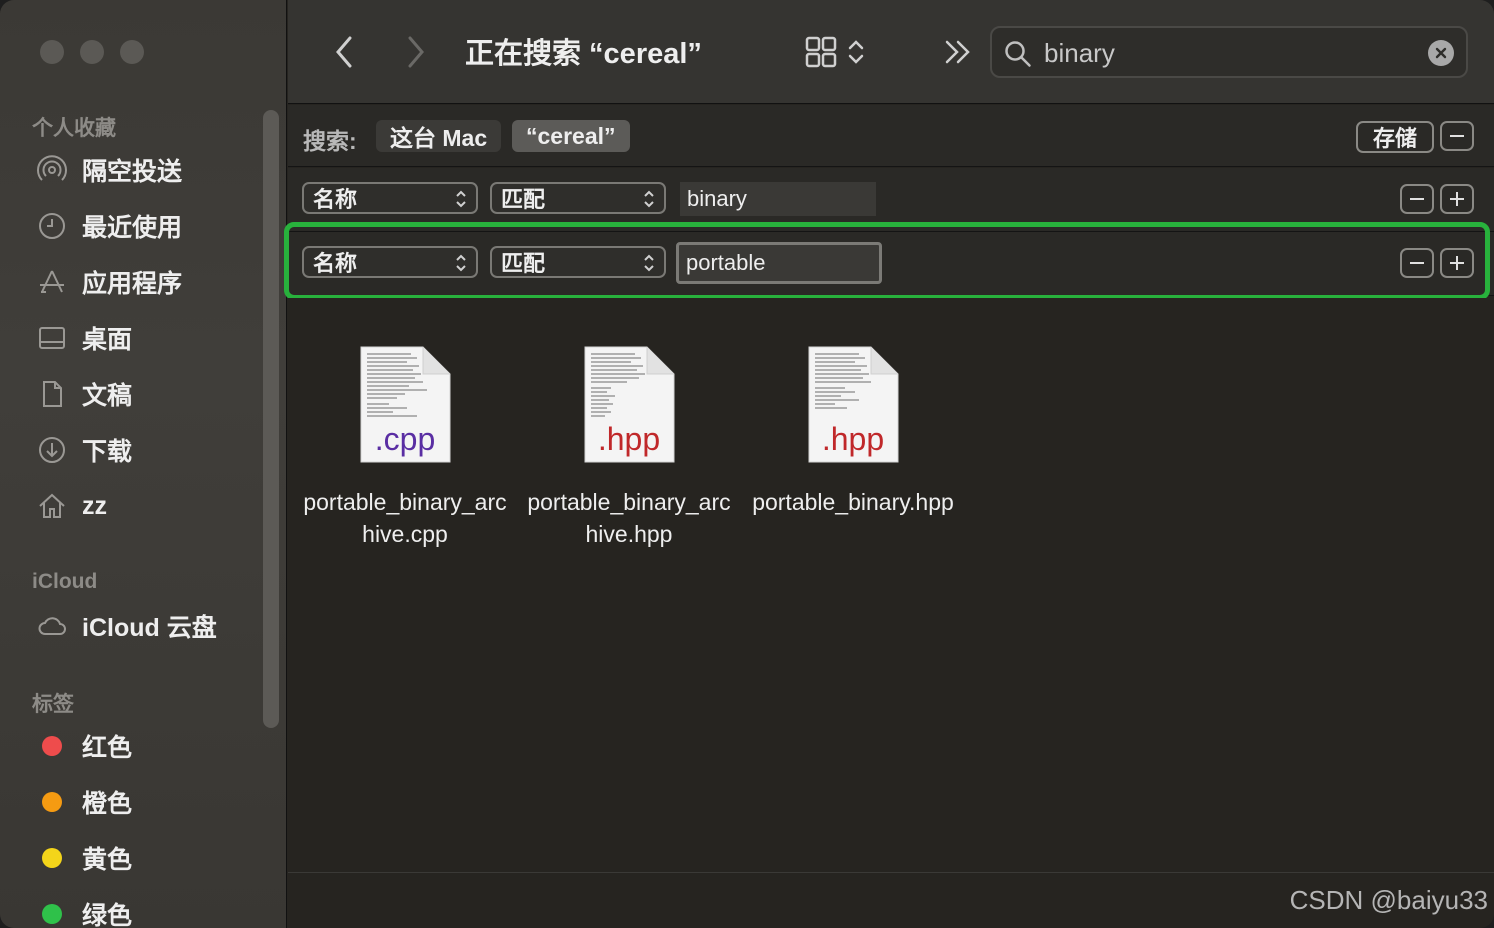 The width and height of the screenshot is (1494, 928). I want to click on forward-button, so click(416, 52).